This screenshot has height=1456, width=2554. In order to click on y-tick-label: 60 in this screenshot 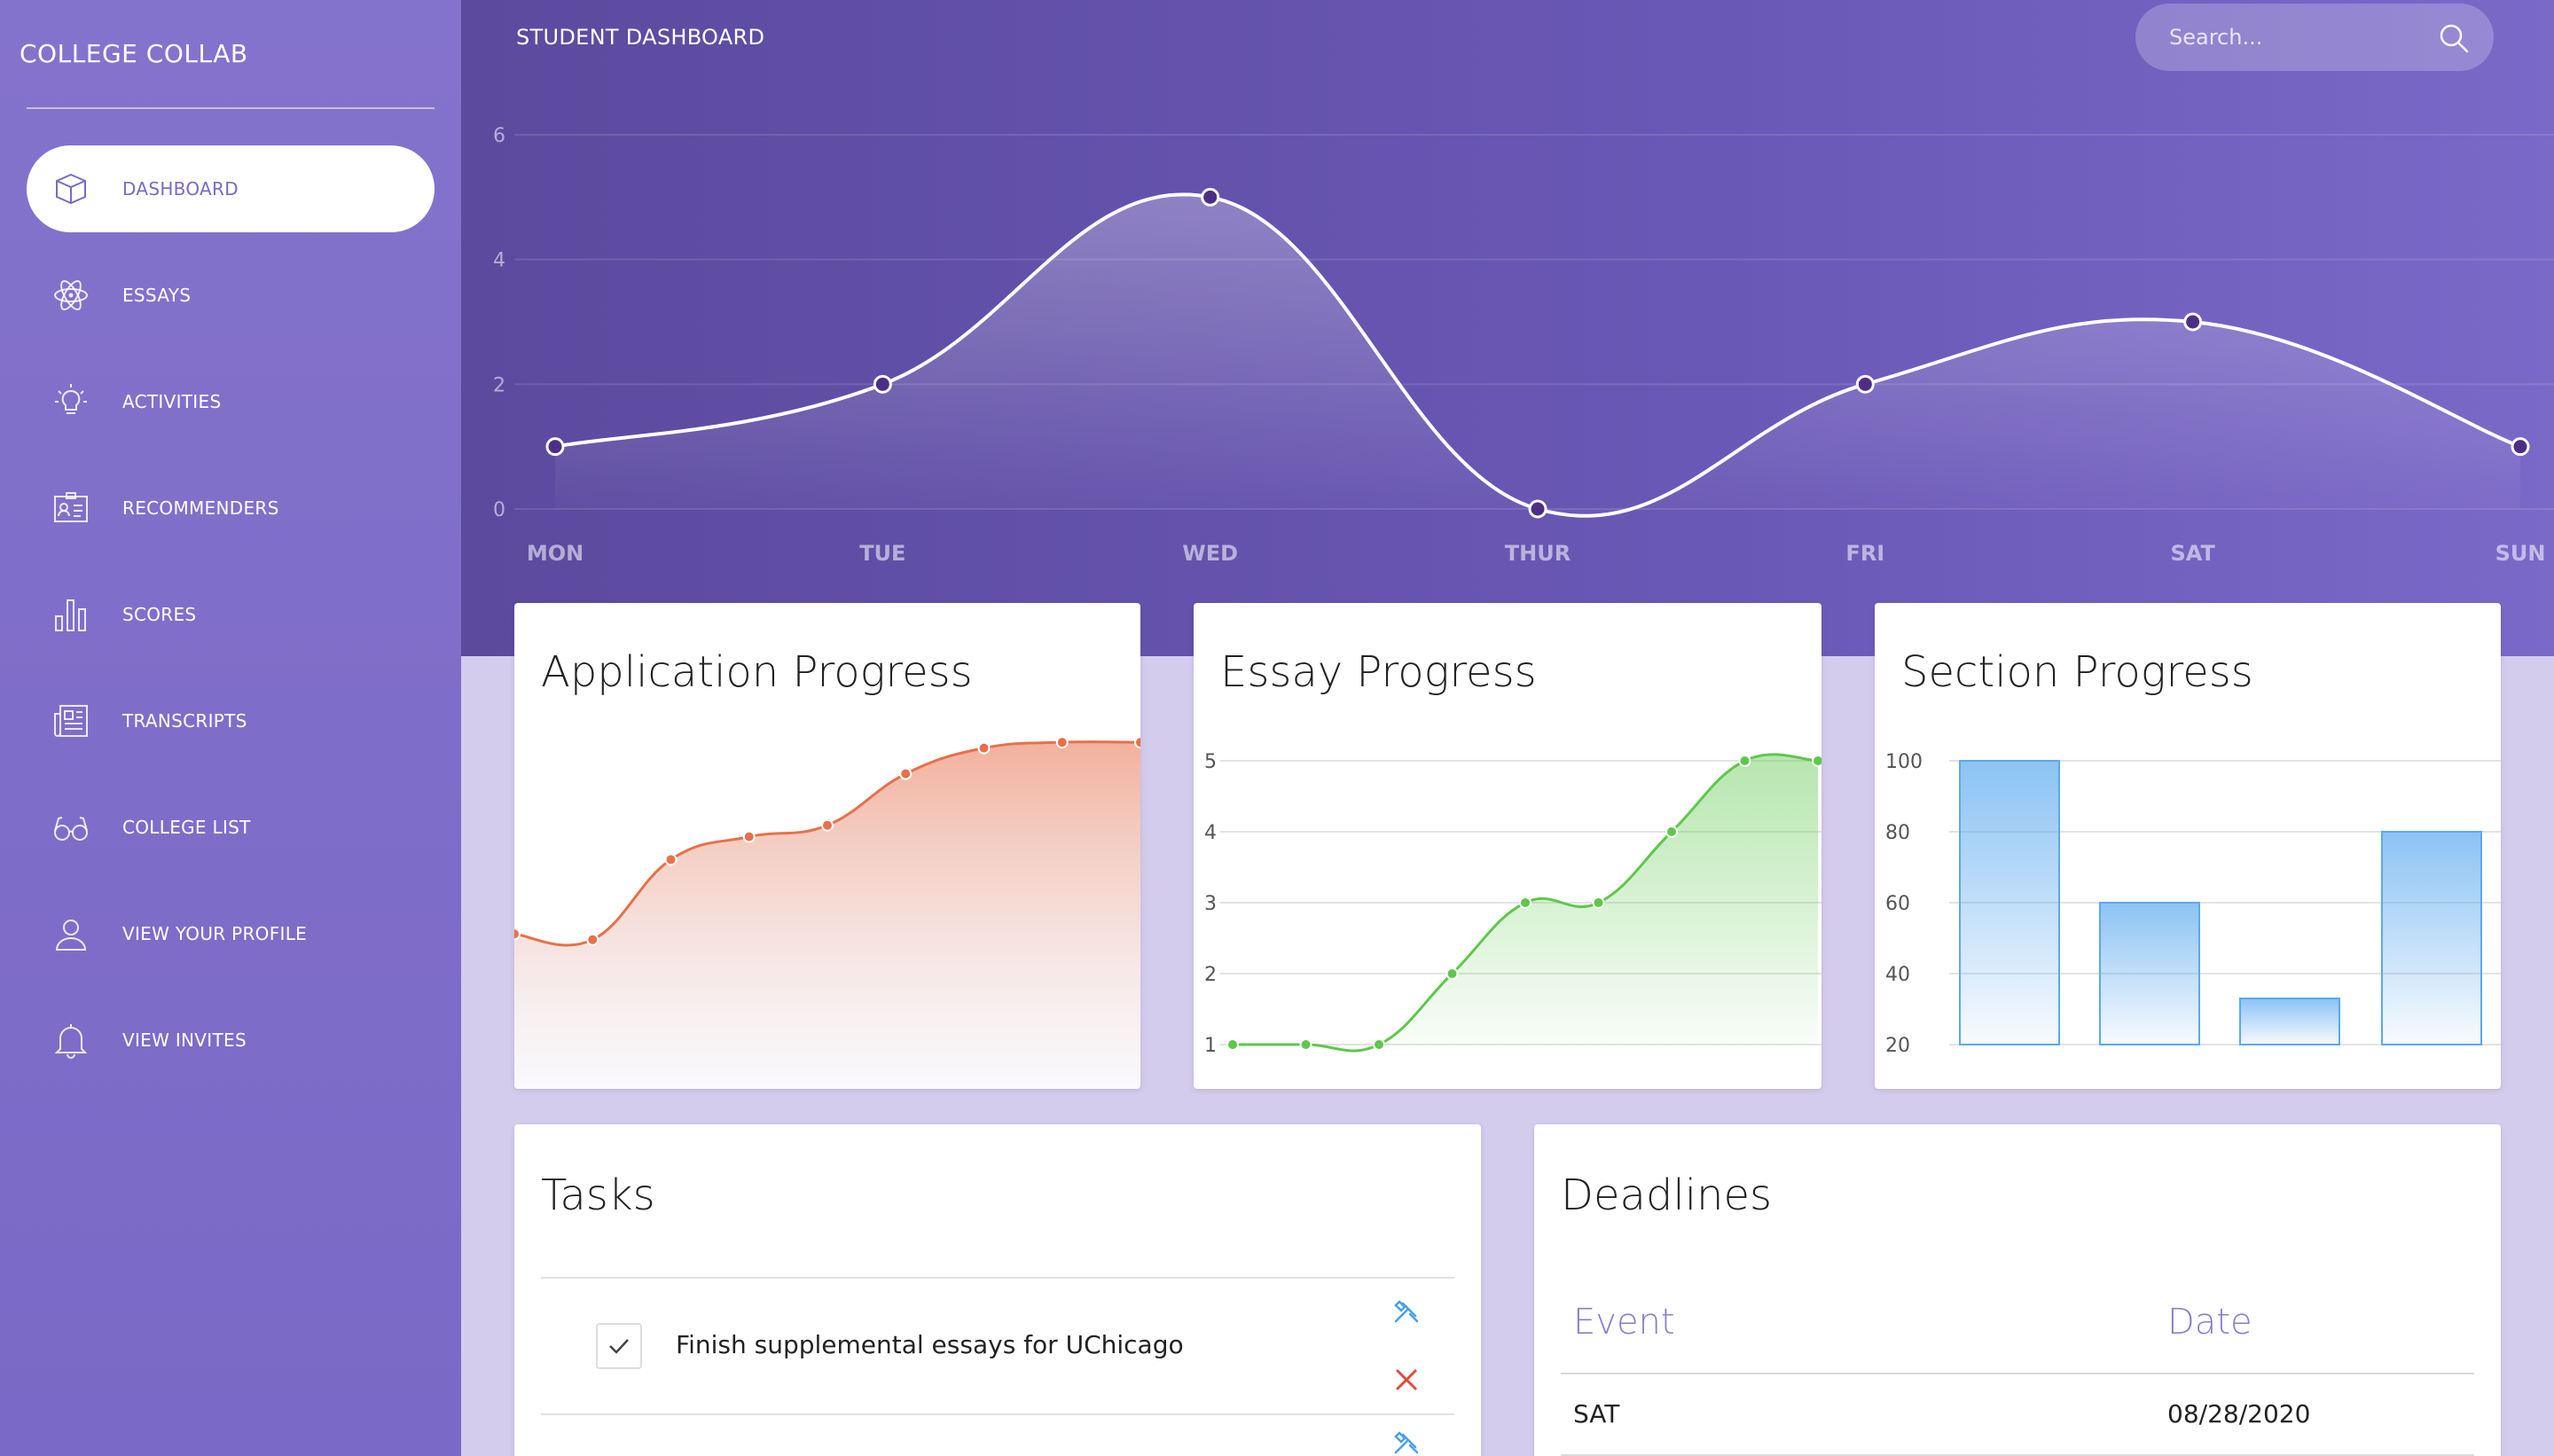, I will do `click(1897, 904)`.